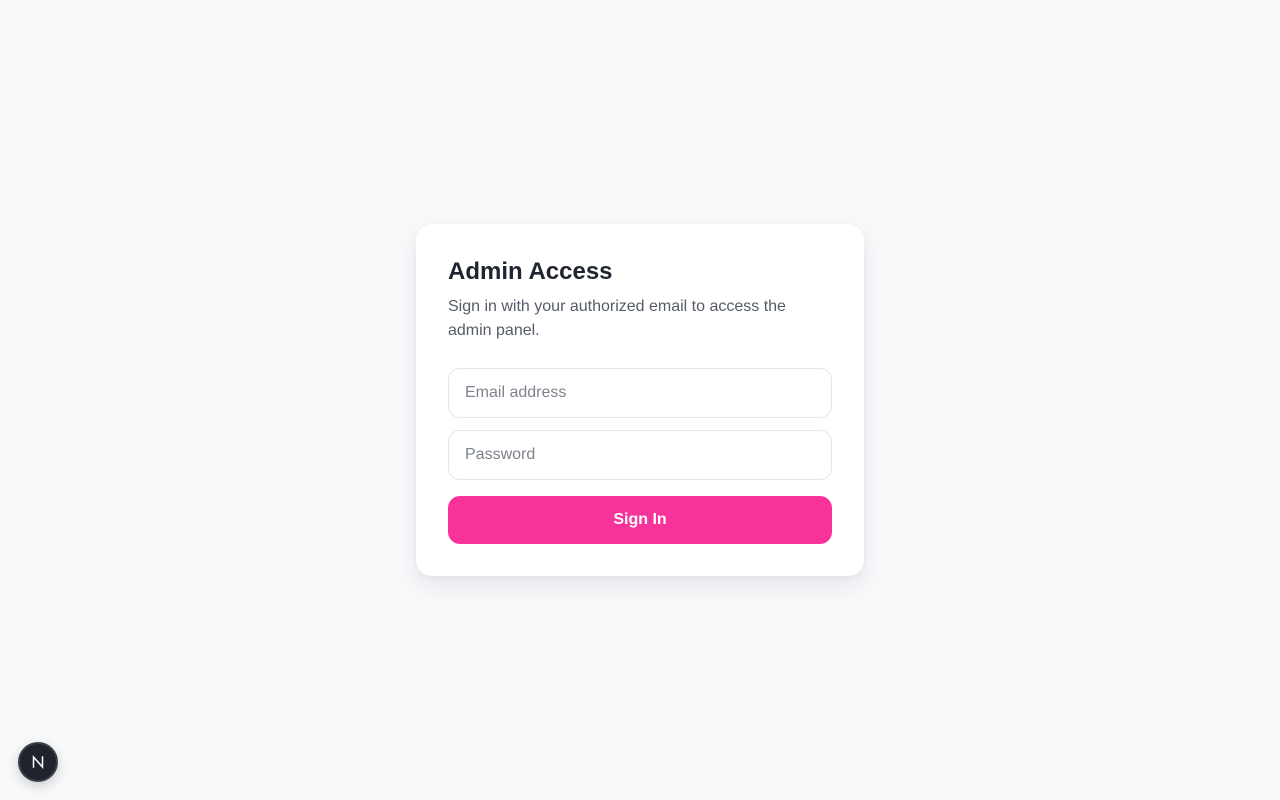 The height and width of the screenshot is (800, 1280). Describe the element at coordinates (530, 271) in the screenshot. I see `page-title: Admin Access` at that location.